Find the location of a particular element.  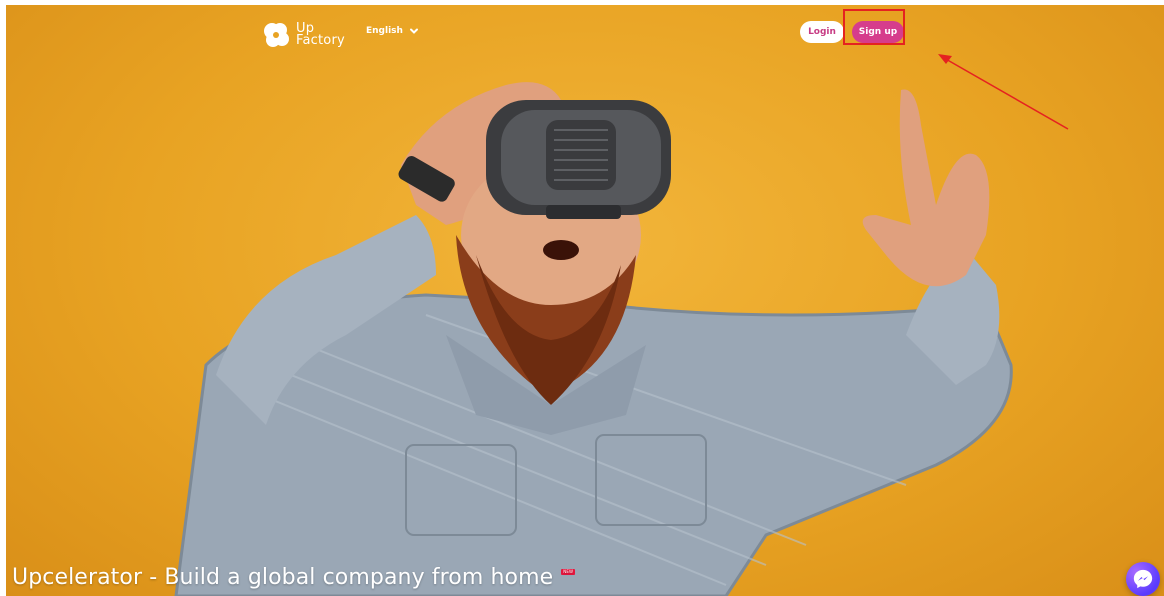

logo-text: Up Factory is located at coordinates (320, 35).